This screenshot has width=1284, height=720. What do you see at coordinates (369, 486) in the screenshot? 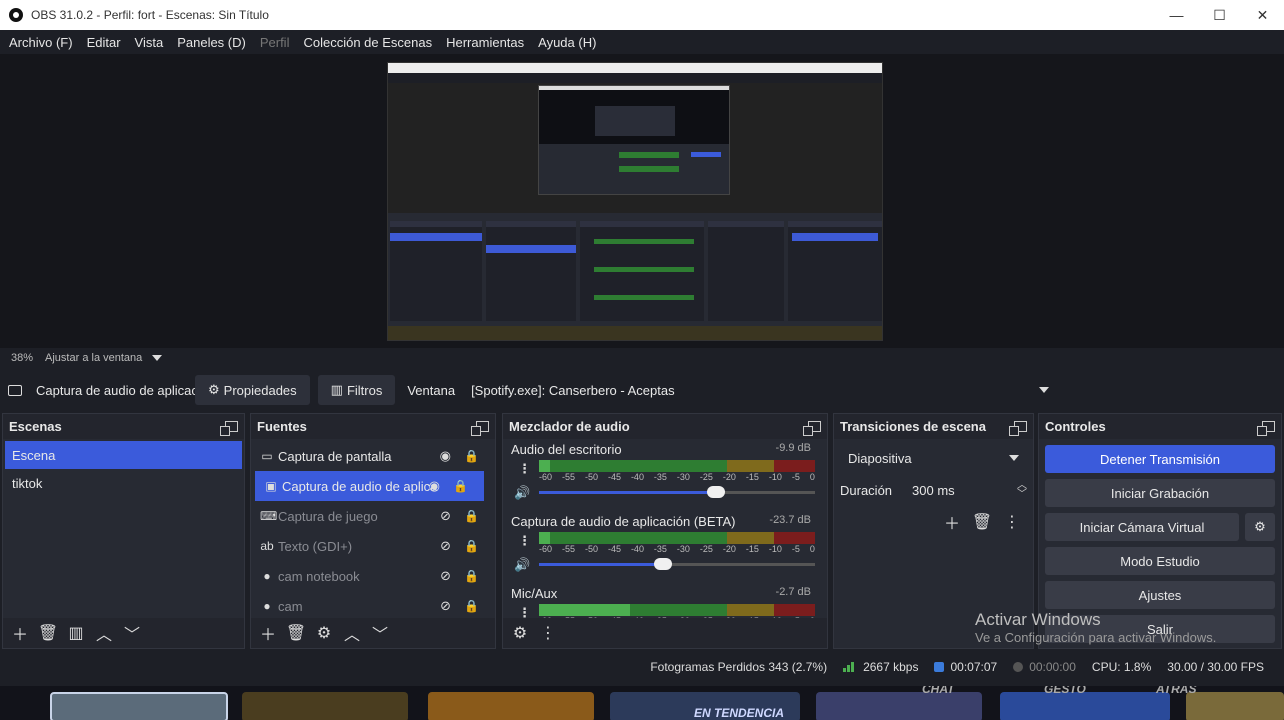
I see `source-item: ▣ Captura de audio de aplicación ◉ 🔒` at bounding box center [369, 486].